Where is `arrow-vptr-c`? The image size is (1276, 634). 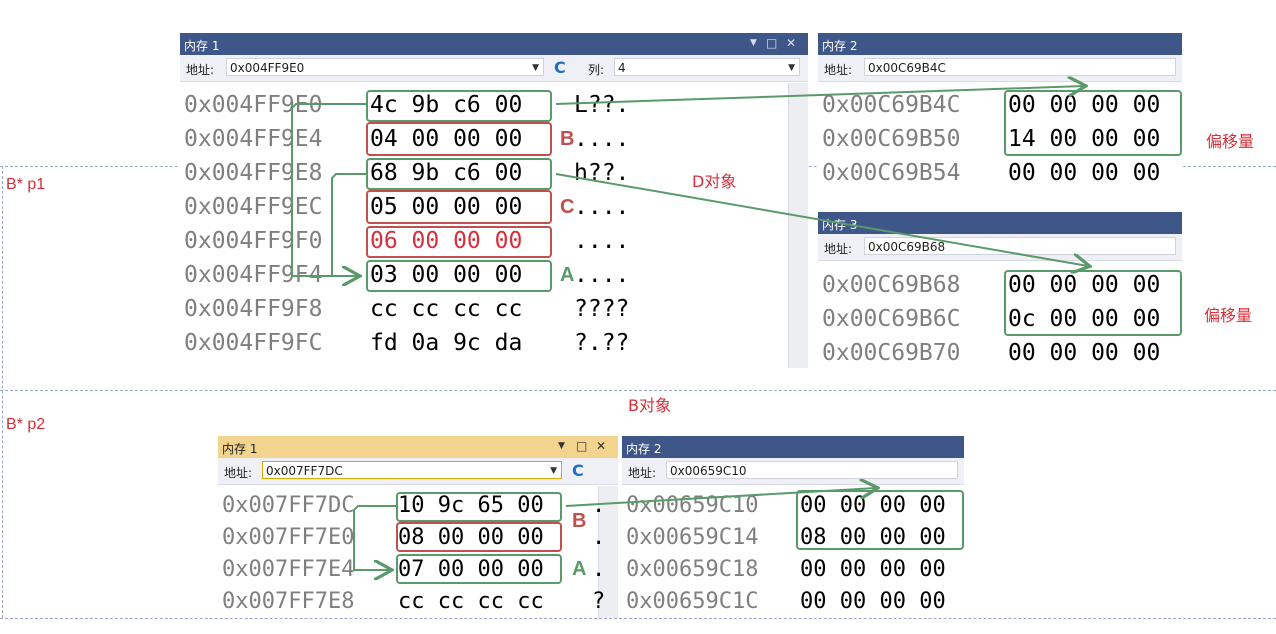 arrow-vptr-c is located at coordinates (821, 219).